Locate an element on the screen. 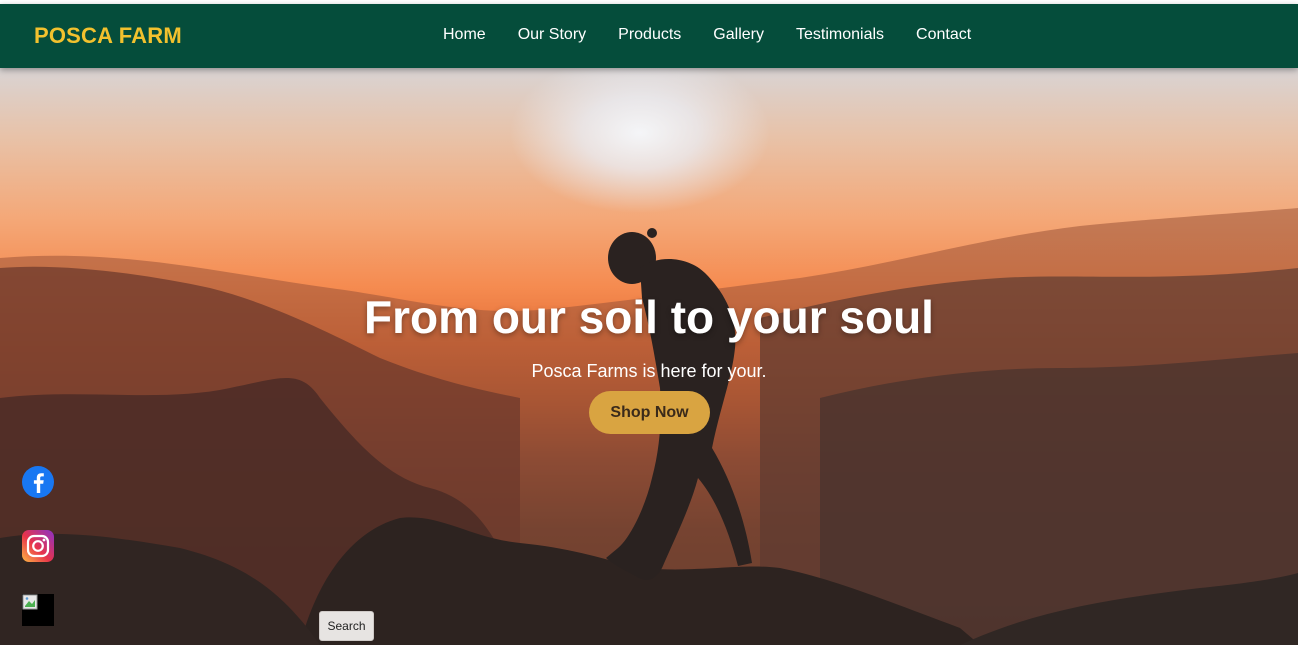  instagram-icon is located at coordinates (38, 546).